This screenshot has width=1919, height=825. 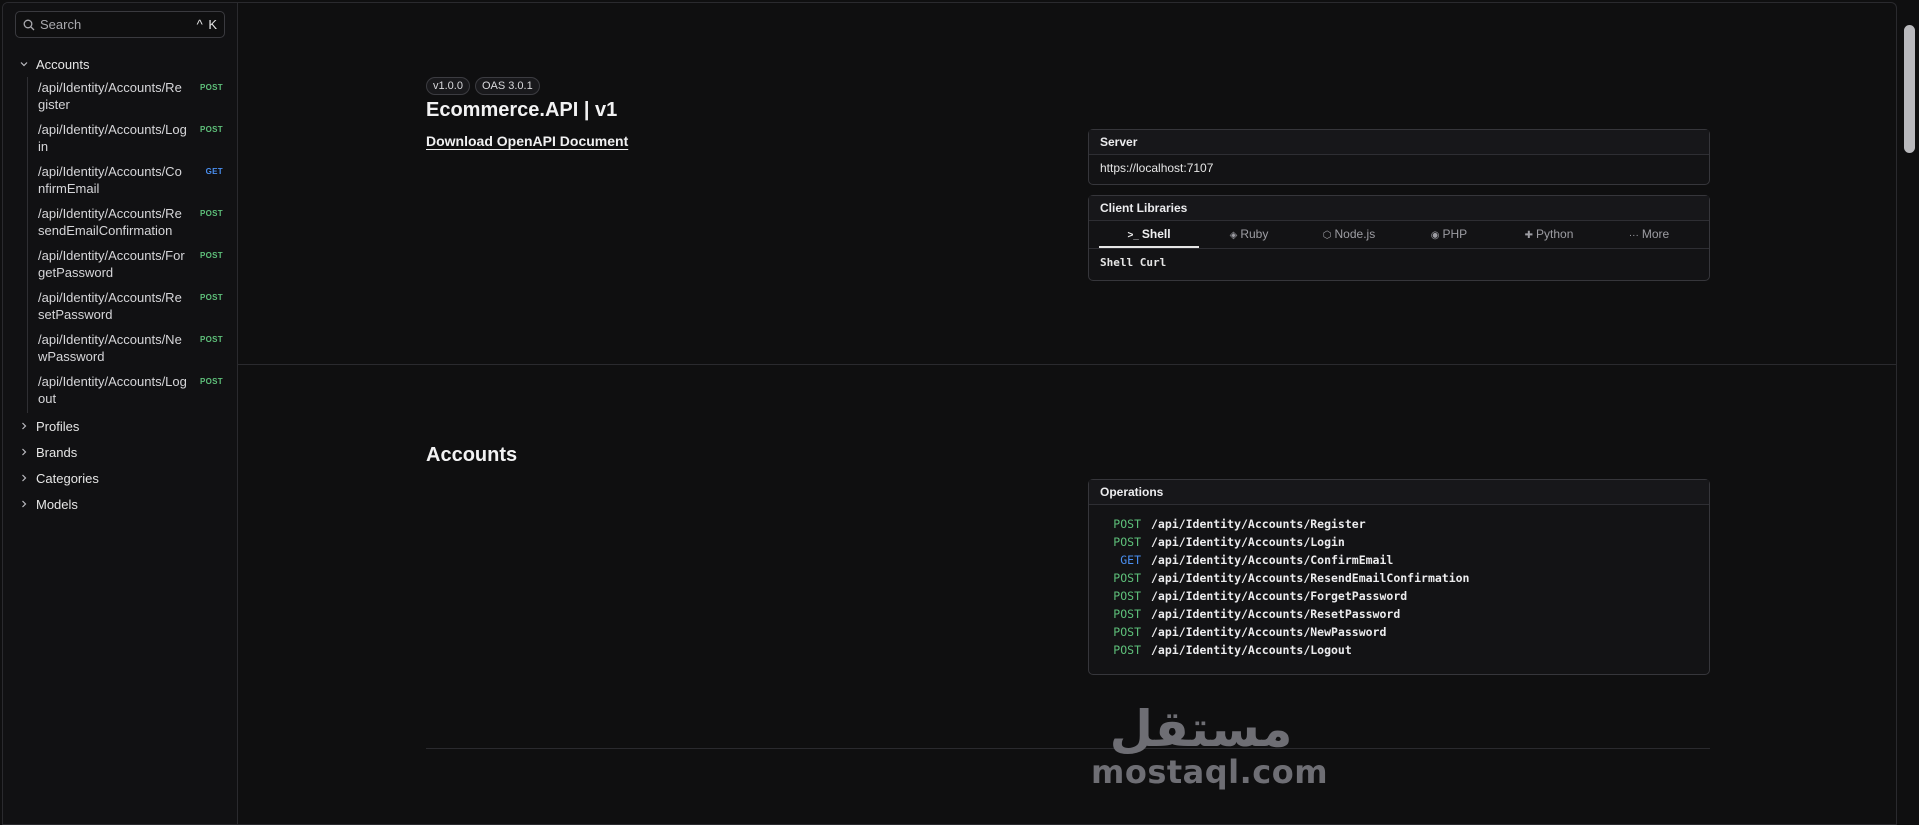 I want to click on operation-path: /api/Identity/Accounts/ConfirmEmail, so click(x=1272, y=560).